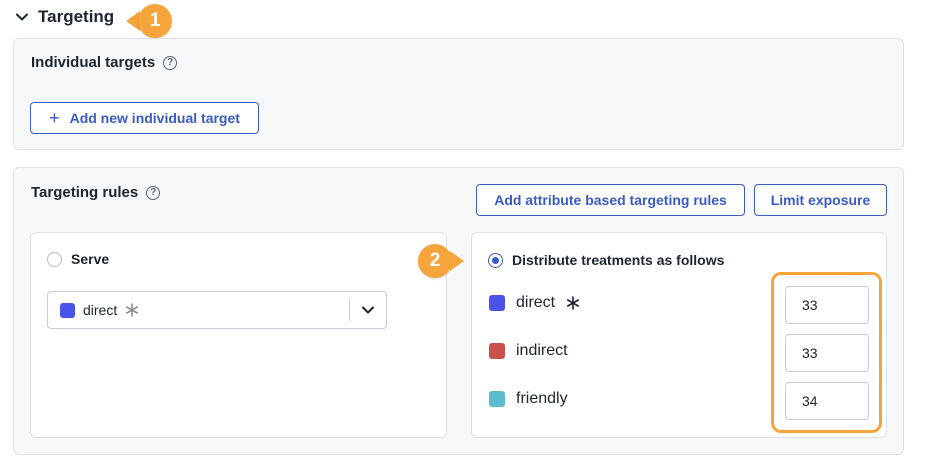 The width and height of the screenshot is (926, 465). Describe the element at coordinates (90, 259) in the screenshot. I see `serve-label: Serve` at that location.